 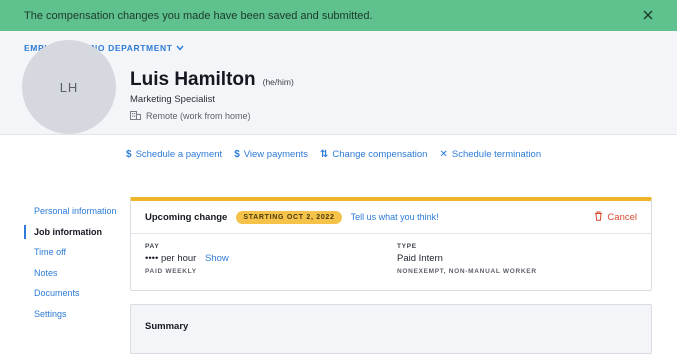 What do you see at coordinates (76, 252) in the screenshot?
I see `sidebar-item-time-off: Time off` at bounding box center [76, 252].